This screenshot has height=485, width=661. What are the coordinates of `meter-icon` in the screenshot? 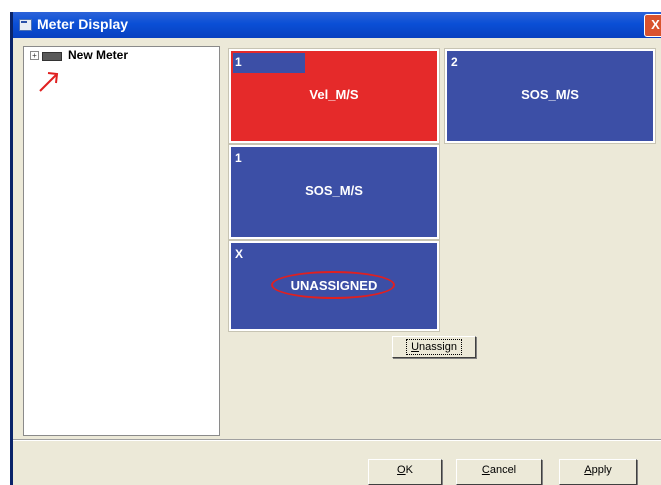 It's located at (52, 56).